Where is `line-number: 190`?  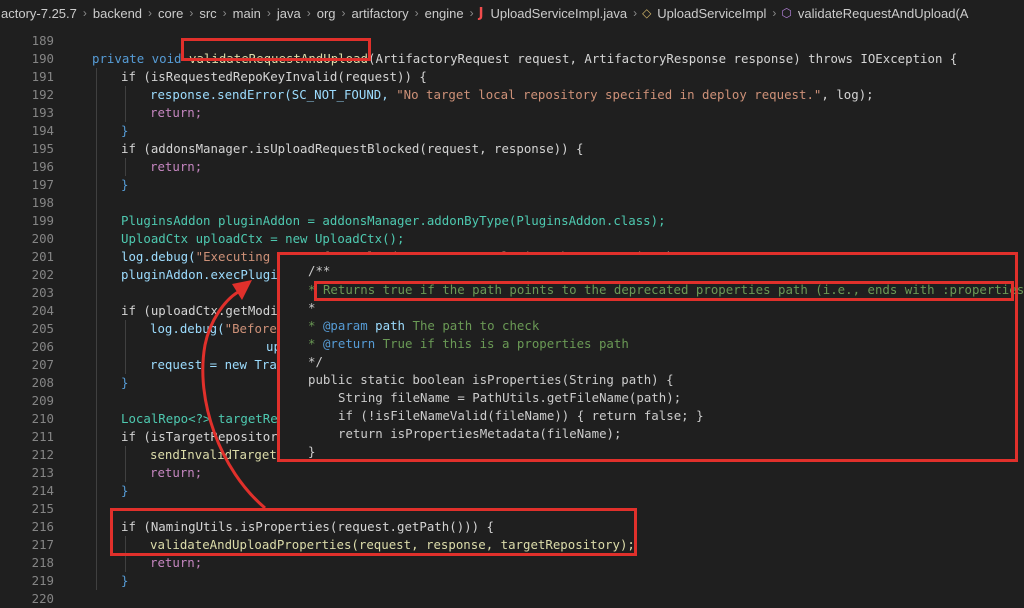
line-number: 190 is located at coordinates (42, 58).